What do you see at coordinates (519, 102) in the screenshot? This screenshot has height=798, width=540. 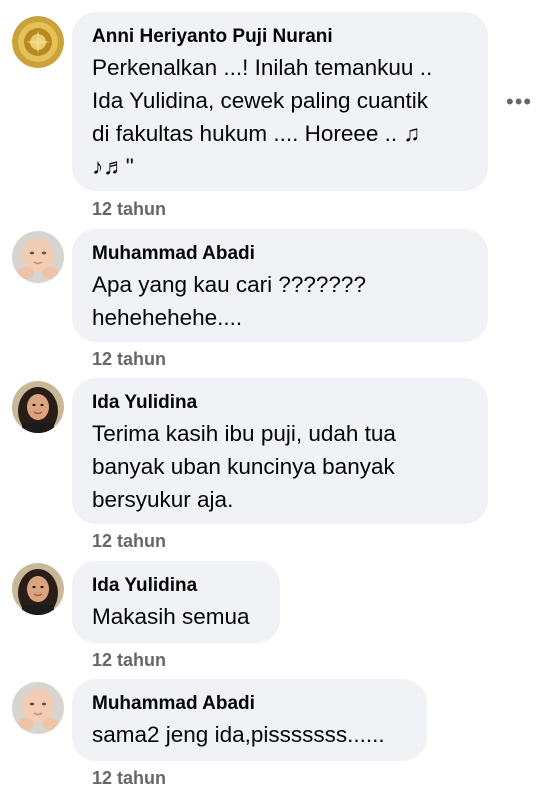 I see `more-options-icon: •••` at bounding box center [519, 102].